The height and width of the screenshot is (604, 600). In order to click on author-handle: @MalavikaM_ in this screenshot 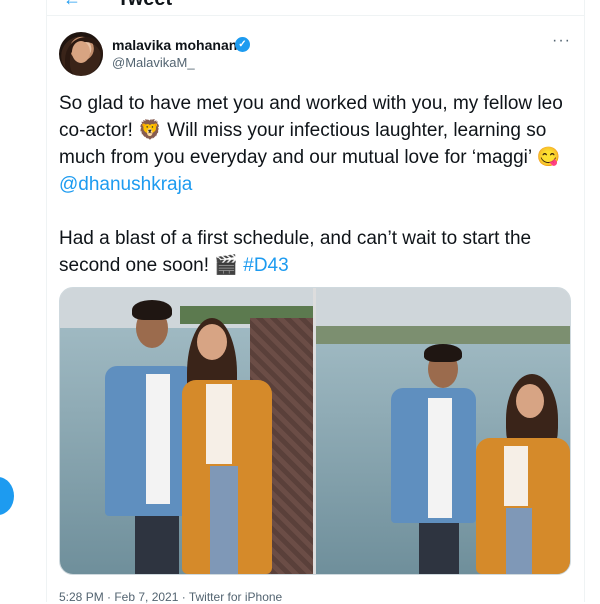, I will do `click(153, 62)`.